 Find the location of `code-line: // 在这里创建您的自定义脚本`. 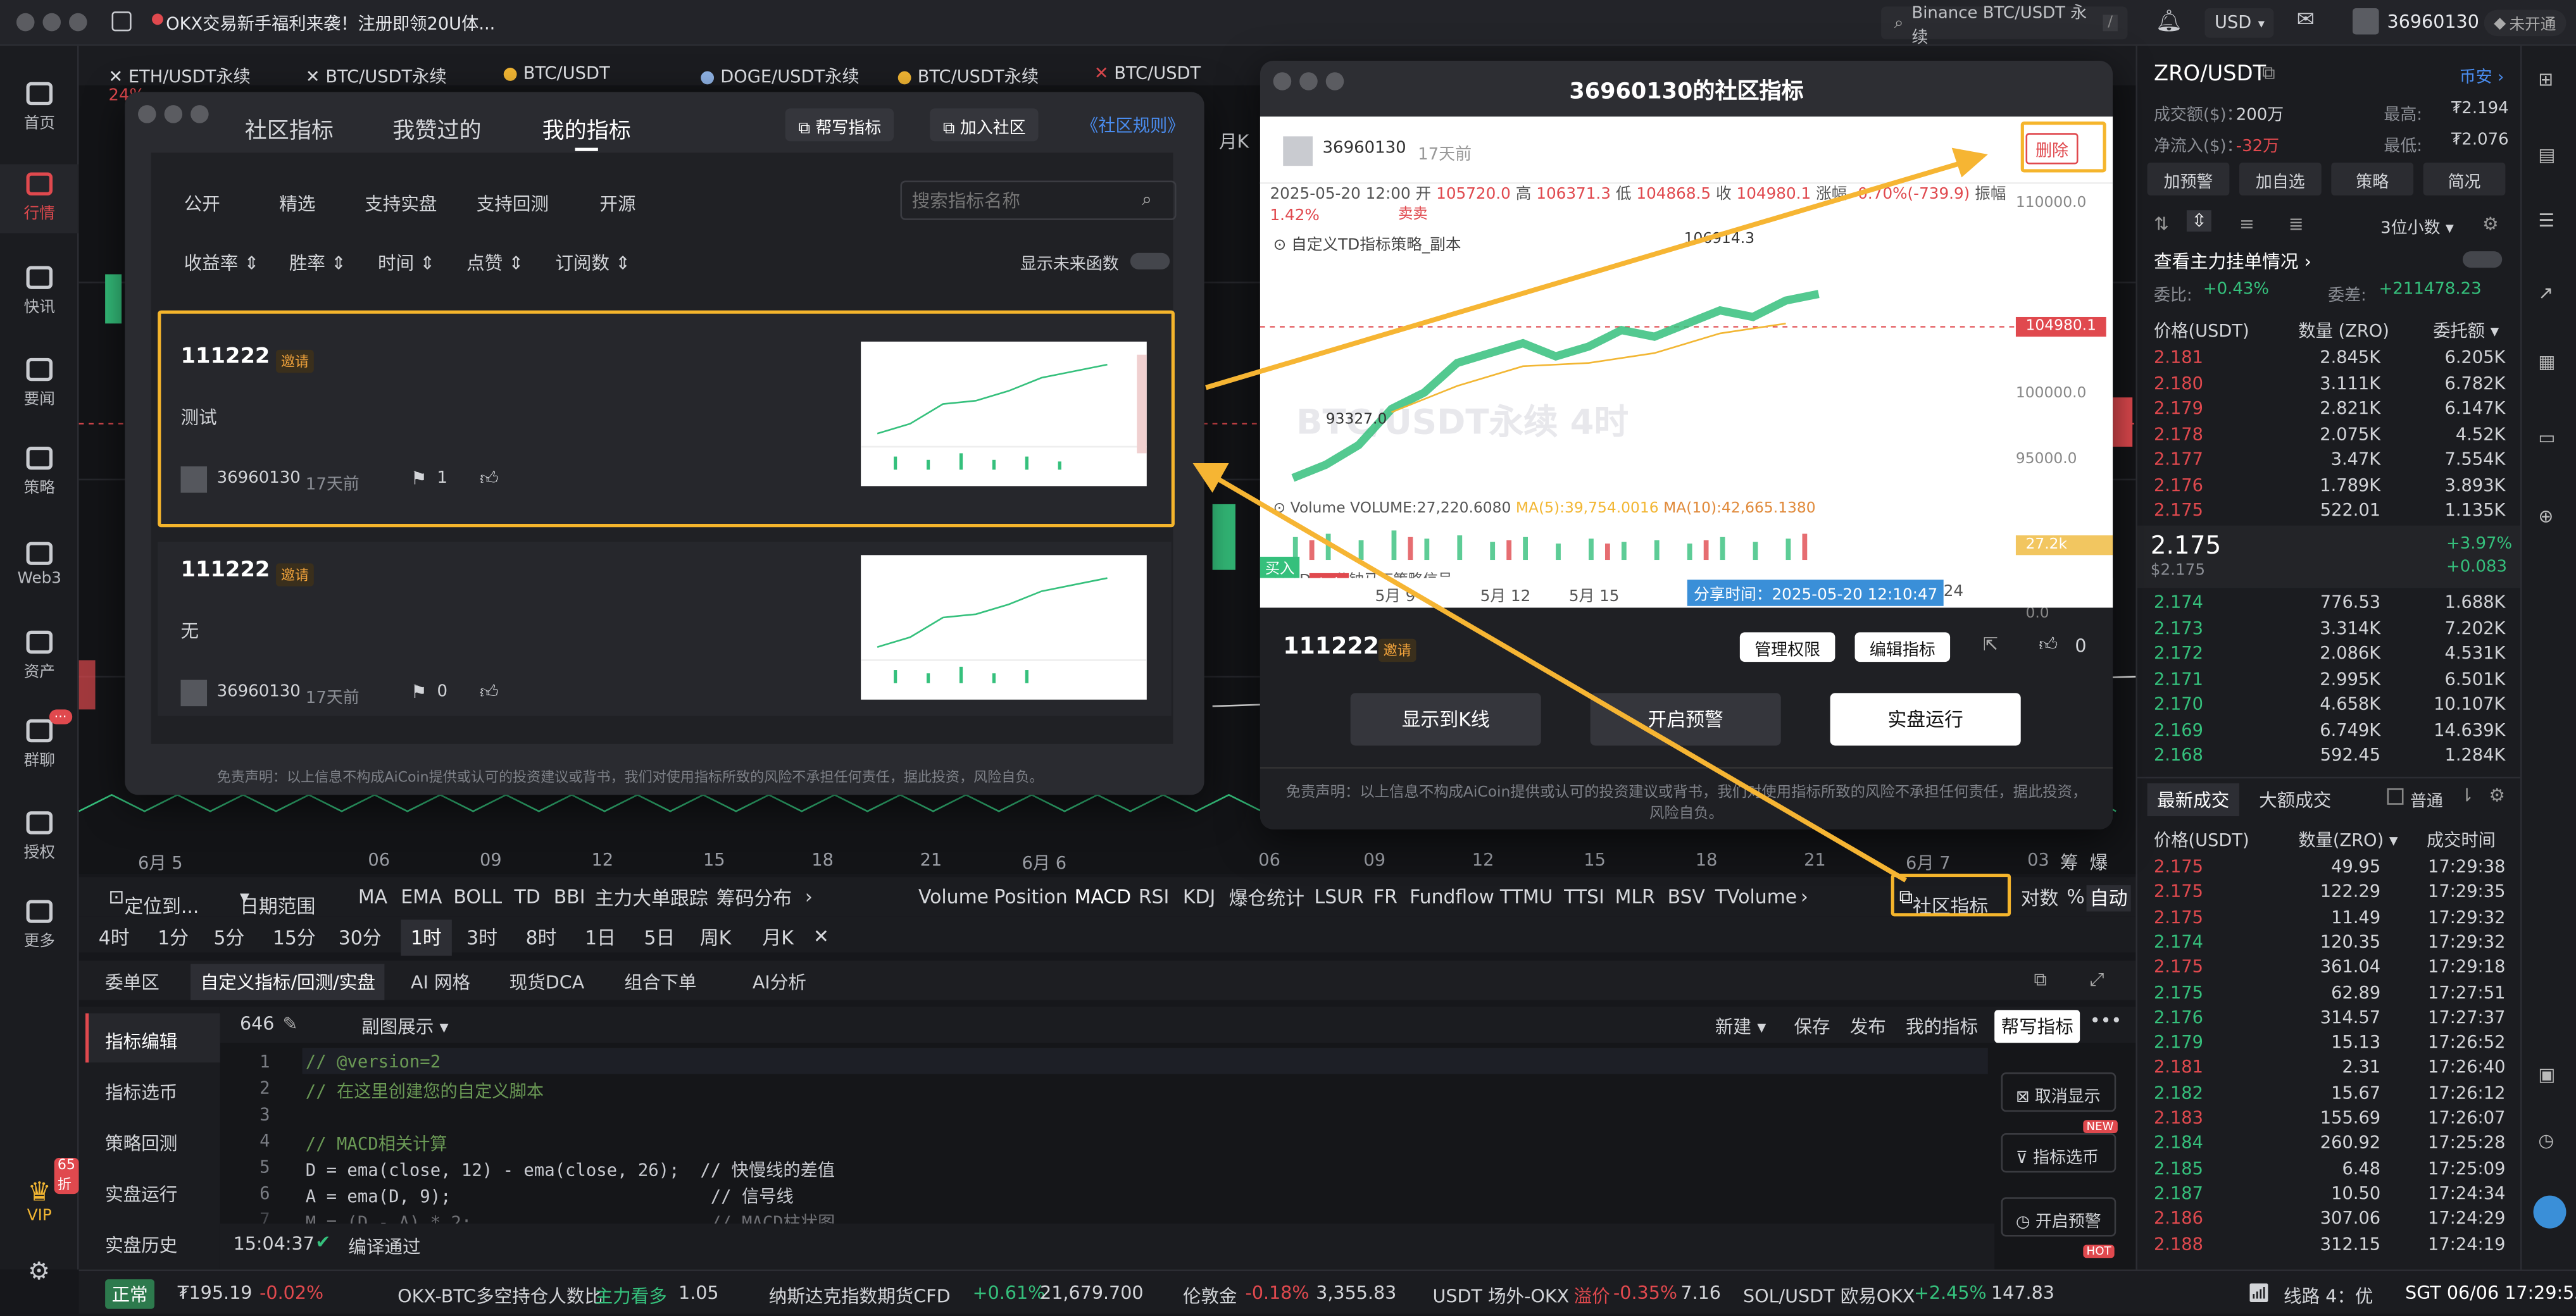

code-line: // 在这里创建您的自定义脚本 is located at coordinates (425, 1091).